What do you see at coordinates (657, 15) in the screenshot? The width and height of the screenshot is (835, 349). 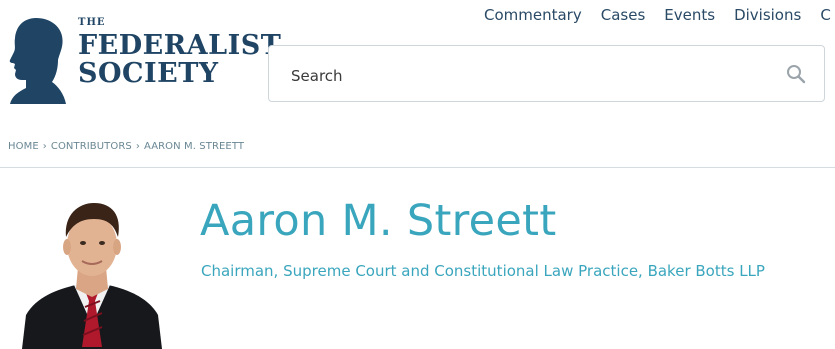 I see `top-nav: Commentary Cases Events Divisions C` at bounding box center [657, 15].